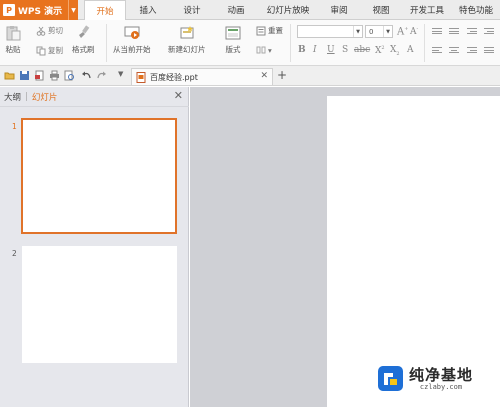  I want to click on align-center-icon, so click(454, 51).